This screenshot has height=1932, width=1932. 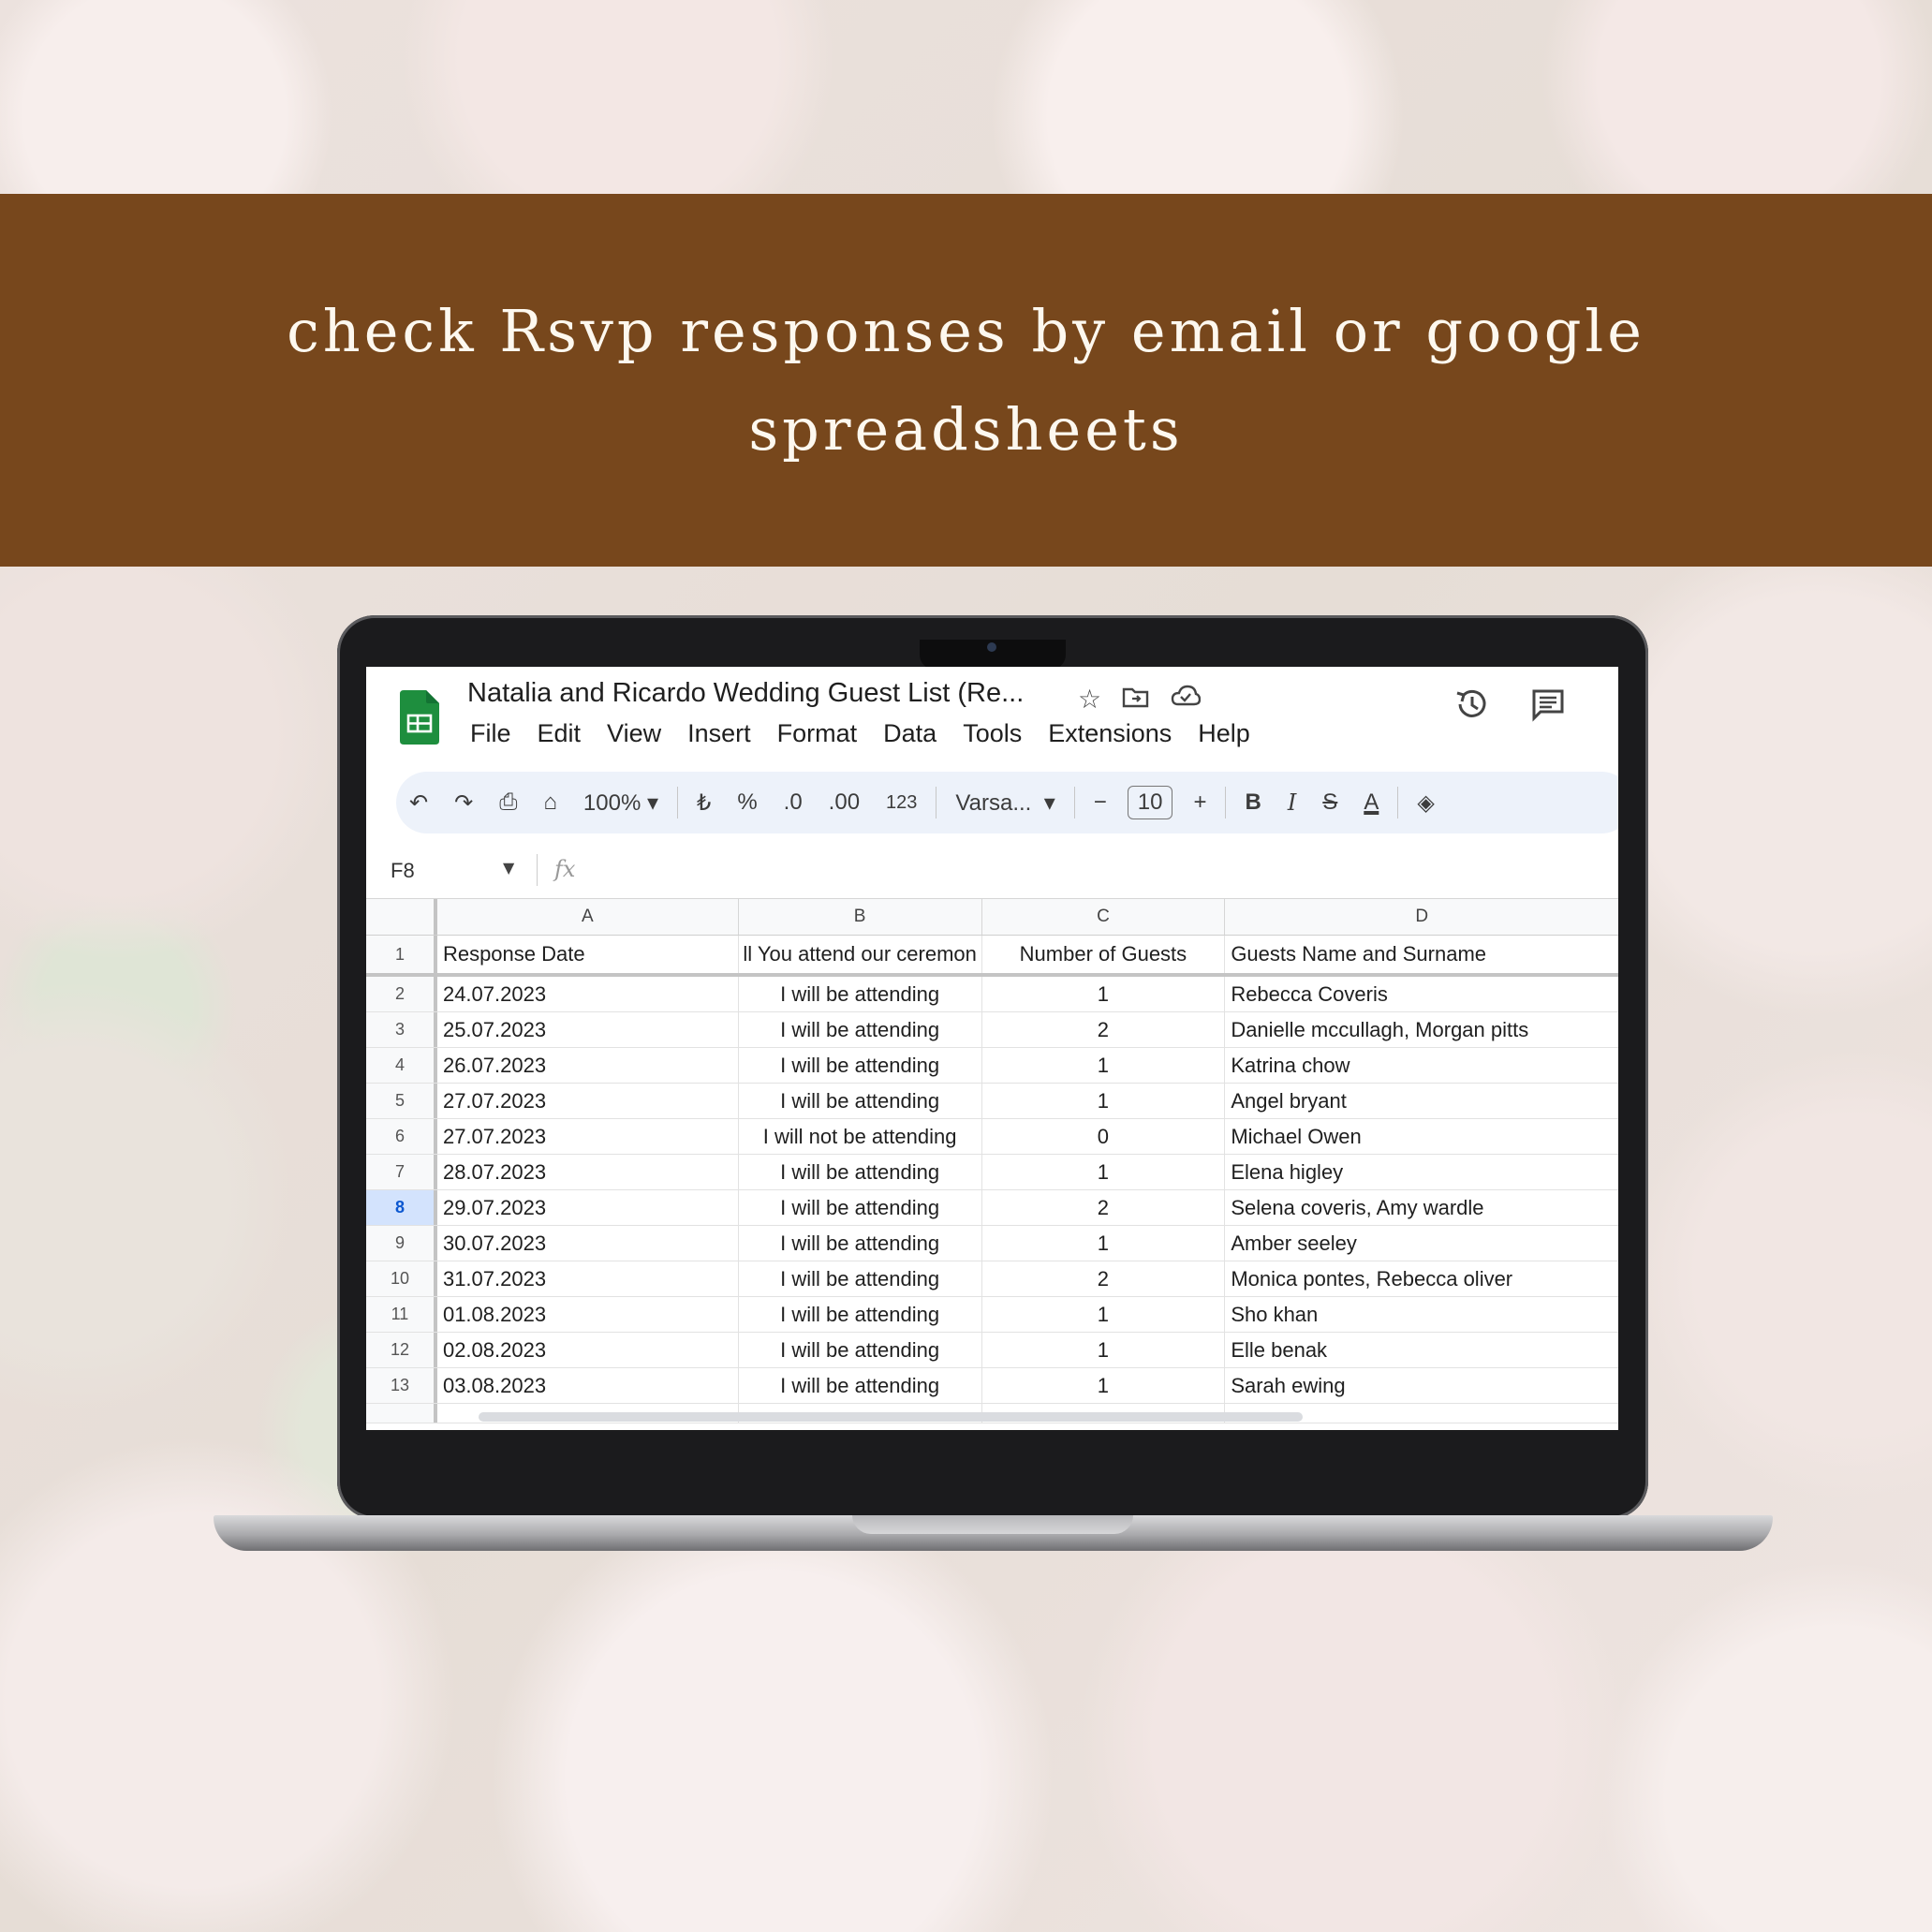 What do you see at coordinates (401, 917) in the screenshot?
I see `select-all-corner` at bounding box center [401, 917].